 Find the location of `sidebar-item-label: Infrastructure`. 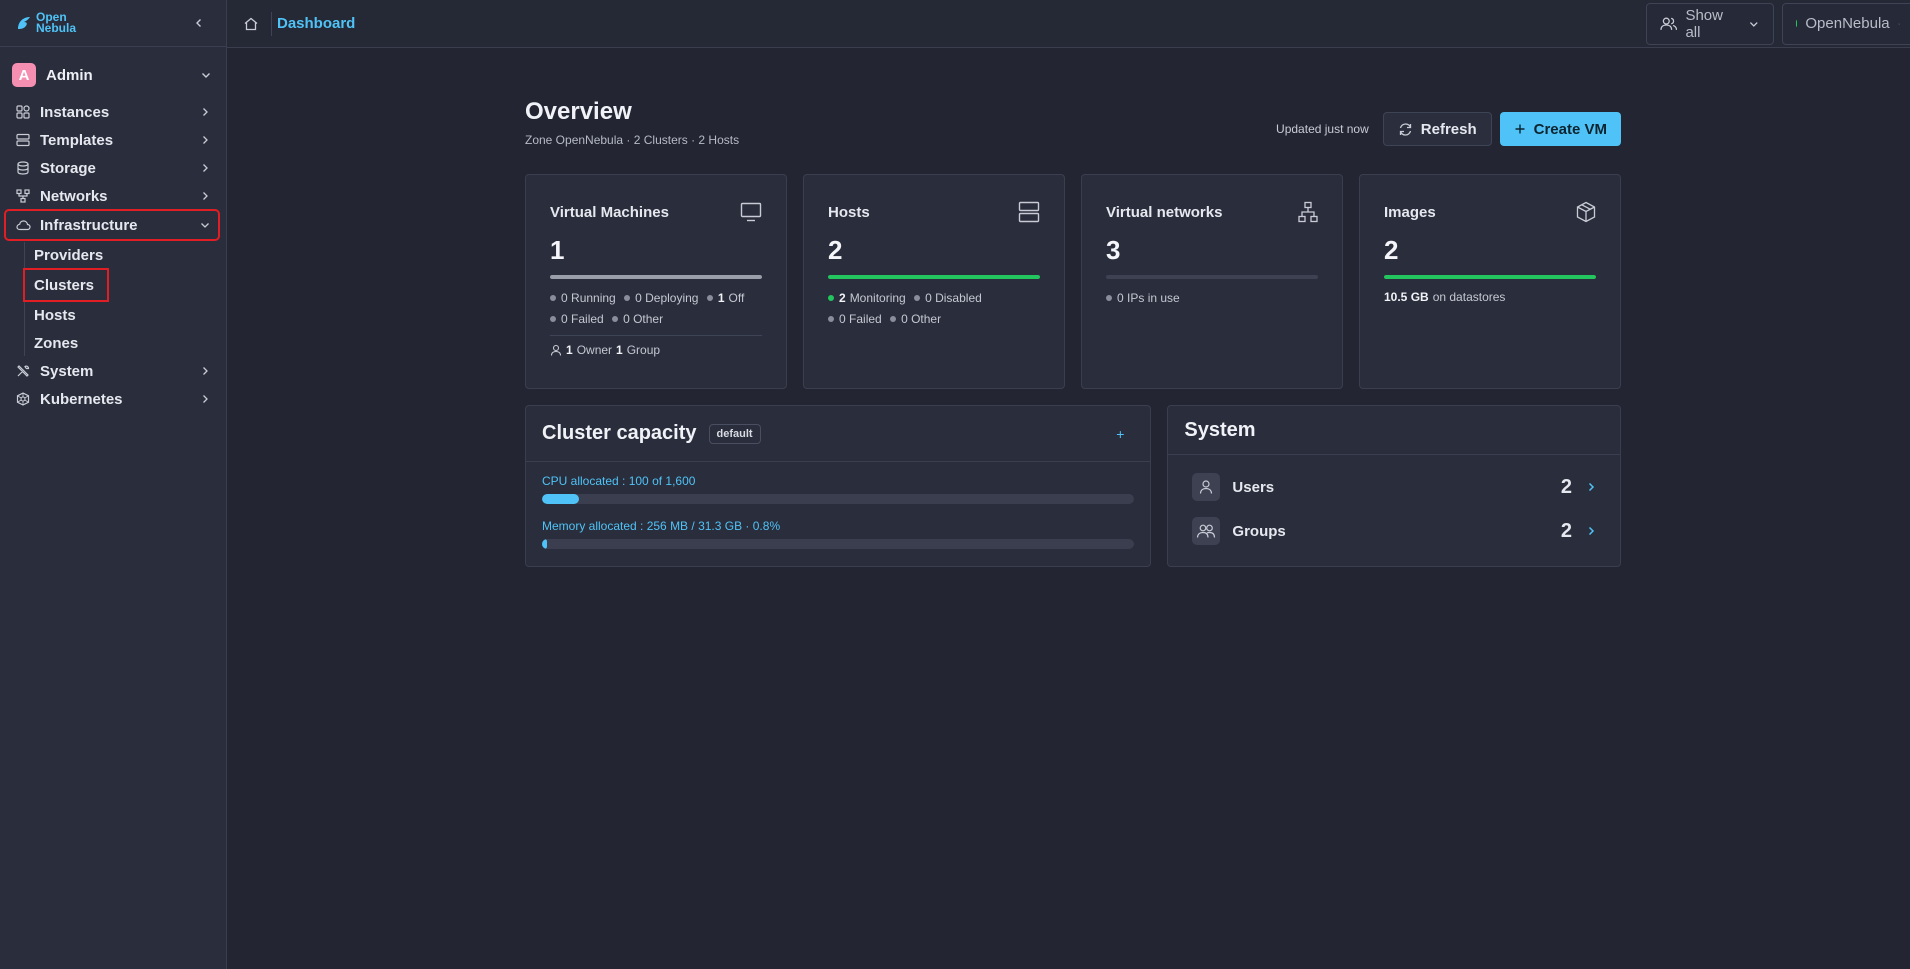

sidebar-item-label: Infrastructure is located at coordinates (89, 225).